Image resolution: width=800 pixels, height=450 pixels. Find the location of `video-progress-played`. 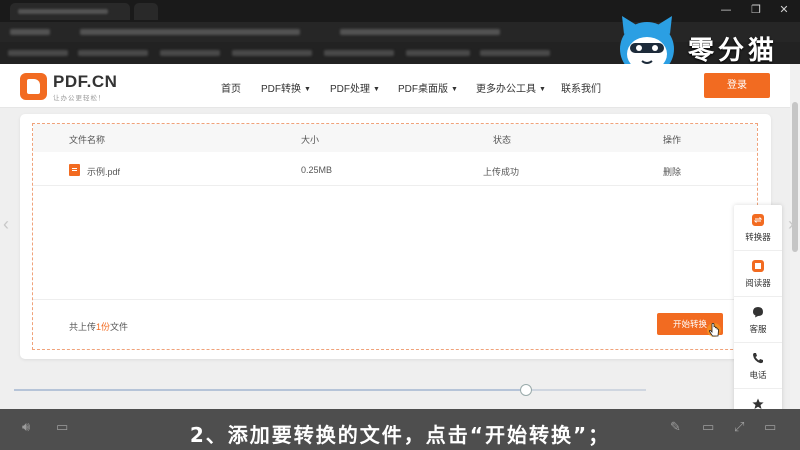

video-progress-played is located at coordinates (270, 390).